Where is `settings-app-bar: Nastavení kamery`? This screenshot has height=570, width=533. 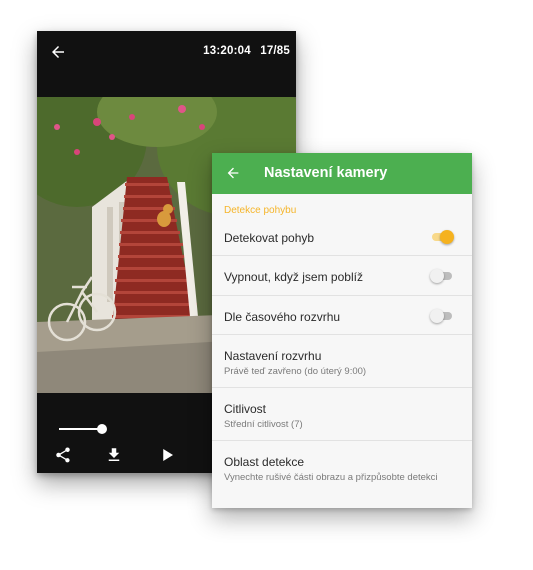 settings-app-bar: Nastavení kamery is located at coordinates (342, 173).